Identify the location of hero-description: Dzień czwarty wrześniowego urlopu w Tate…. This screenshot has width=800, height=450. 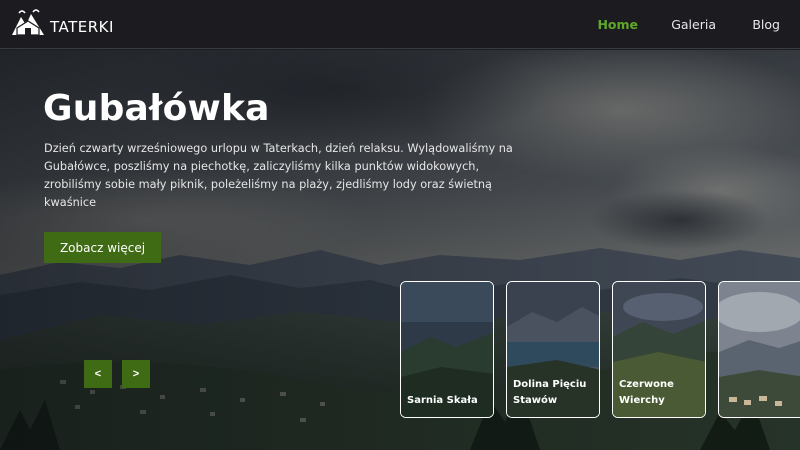
(278, 175).